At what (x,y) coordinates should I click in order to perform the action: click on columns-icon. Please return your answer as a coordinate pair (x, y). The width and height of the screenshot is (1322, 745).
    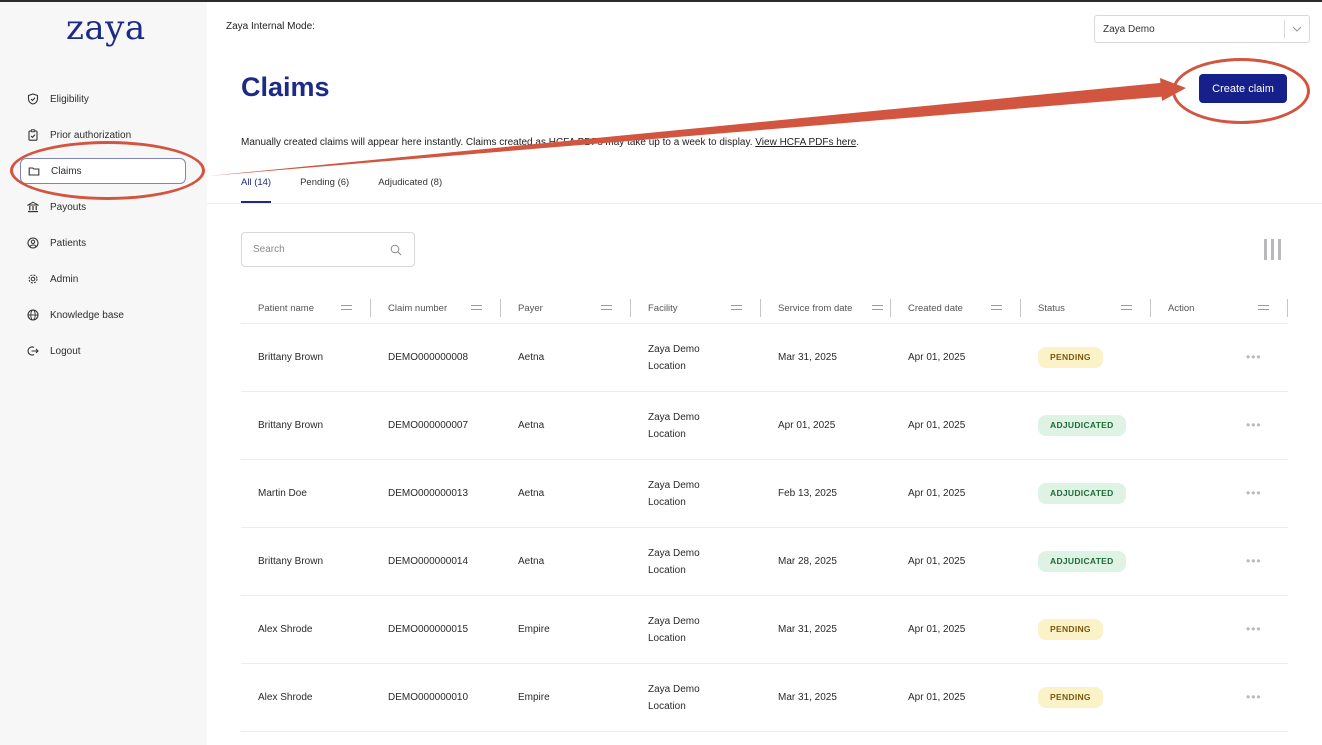
    Looking at the image, I should click on (1272, 250).